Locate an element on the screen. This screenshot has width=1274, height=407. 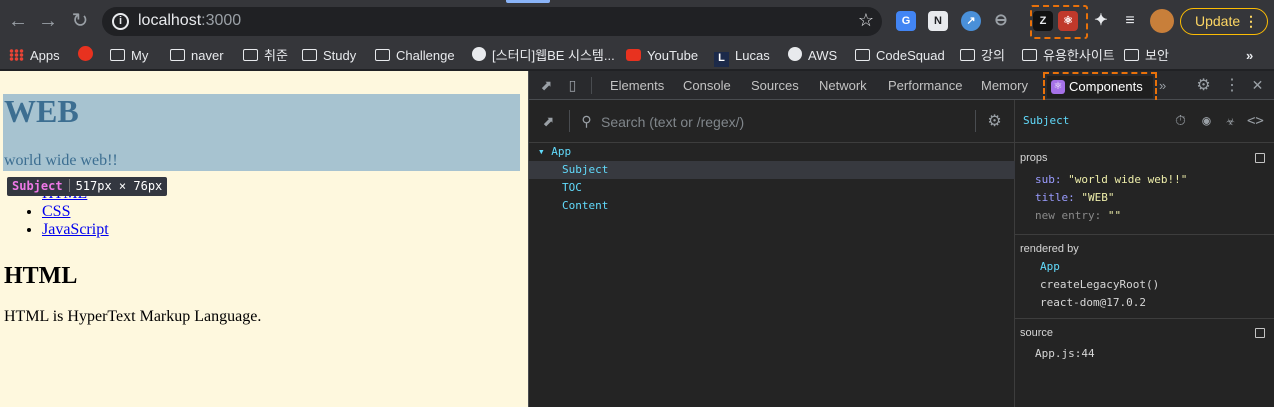
page-heading: WEB is located at coordinates (41, 111).